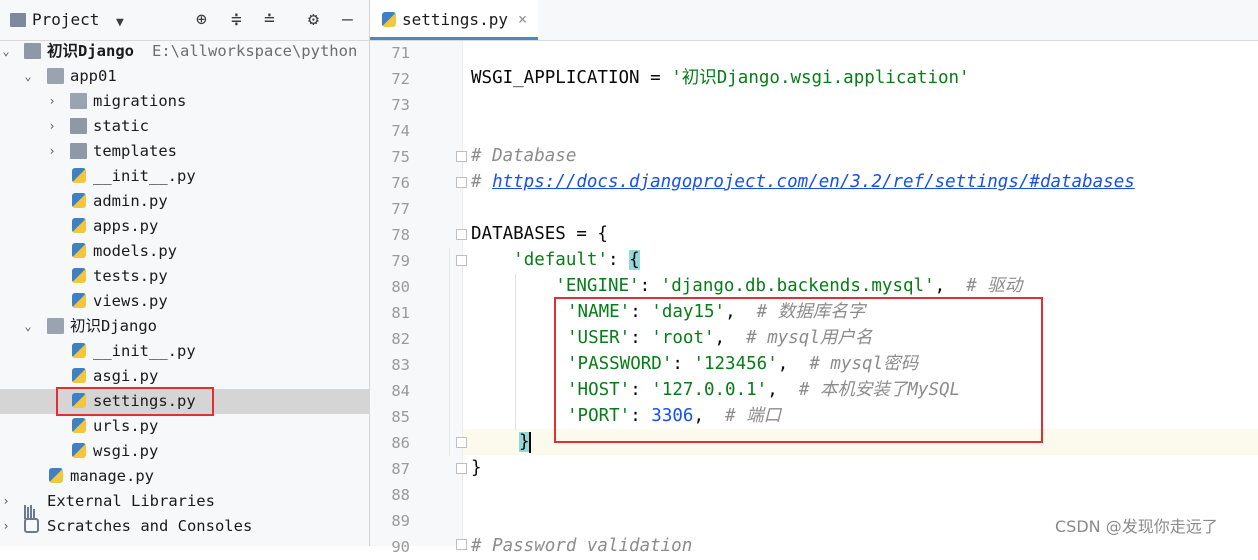  Describe the element at coordinates (184, 20) in the screenshot. I see `project-panel-header: Project ▼ ⊕ ≑ ≐ ⚙ —` at that location.